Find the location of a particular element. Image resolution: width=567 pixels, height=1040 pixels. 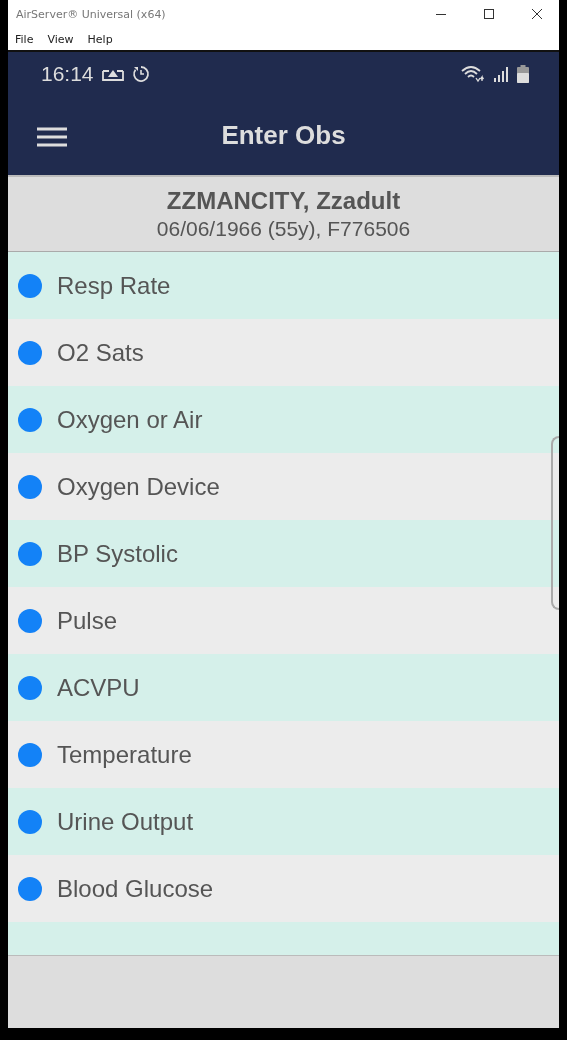

wifi-icon is located at coordinates (473, 74).